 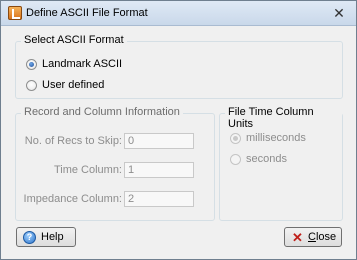 I want to click on close-mnemonic: C, so click(x=312, y=237).